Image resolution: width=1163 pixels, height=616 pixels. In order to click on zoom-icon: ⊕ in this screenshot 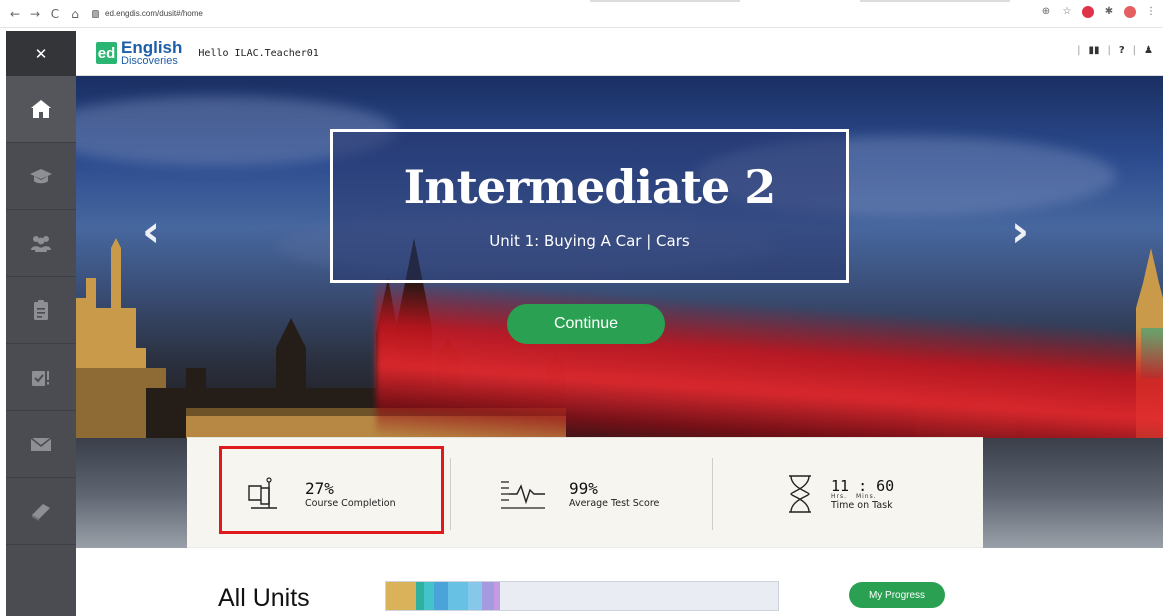, I will do `click(1046, 12)`.